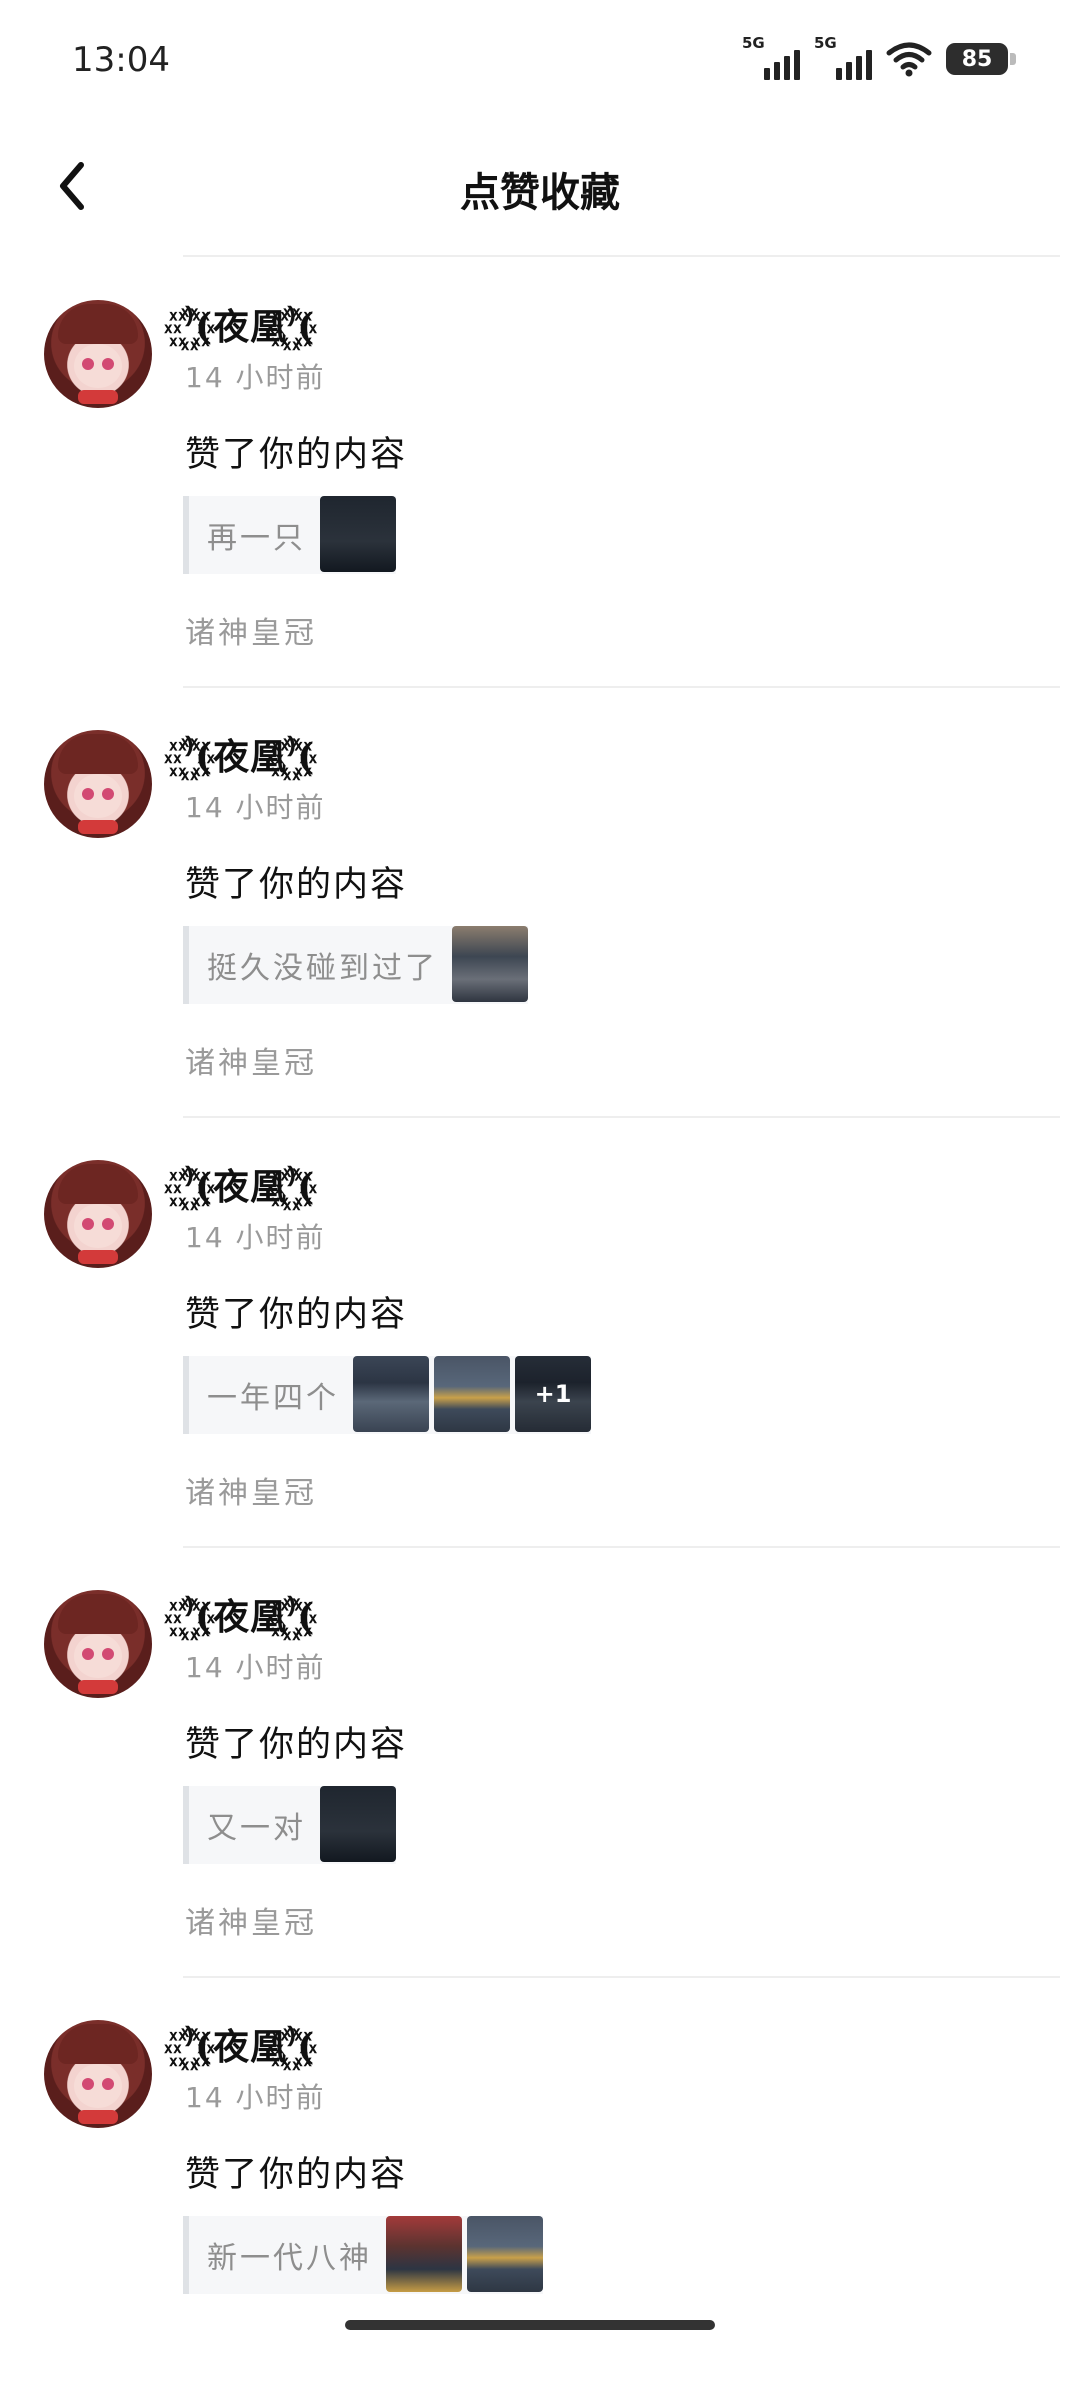 This screenshot has width=1080, height=2408. What do you see at coordinates (273, 1398) in the screenshot?
I see `quoted-post-text: 一年四个` at bounding box center [273, 1398].